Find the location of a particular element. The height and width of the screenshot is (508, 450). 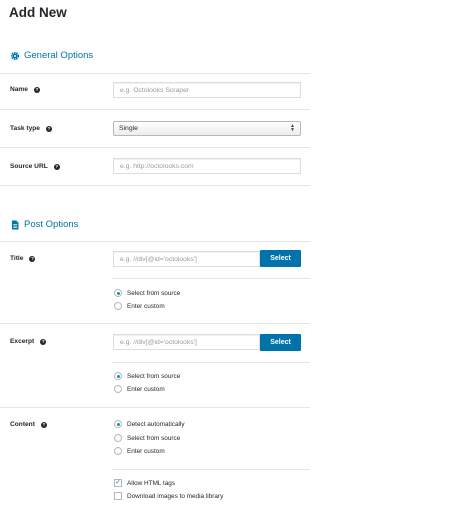

allow-html-tags-option: ✓ Allow HTML tags is located at coordinates (144, 483).